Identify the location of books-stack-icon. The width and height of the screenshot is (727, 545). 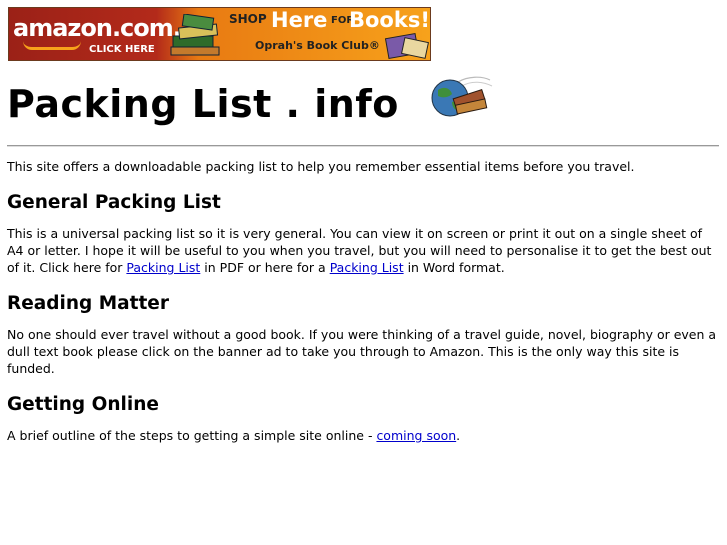
(195, 35).